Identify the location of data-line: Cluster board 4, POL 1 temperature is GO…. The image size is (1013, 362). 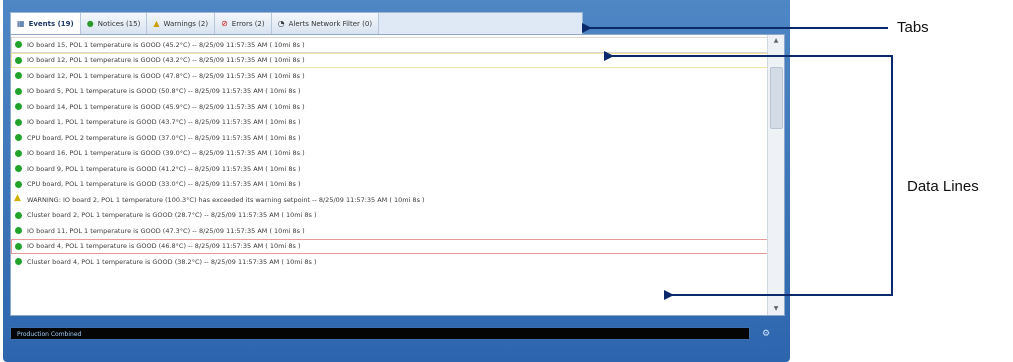
(389, 262).